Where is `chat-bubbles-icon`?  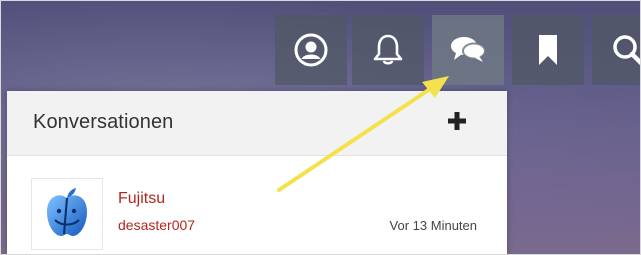 chat-bubbles-icon is located at coordinates (468, 49).